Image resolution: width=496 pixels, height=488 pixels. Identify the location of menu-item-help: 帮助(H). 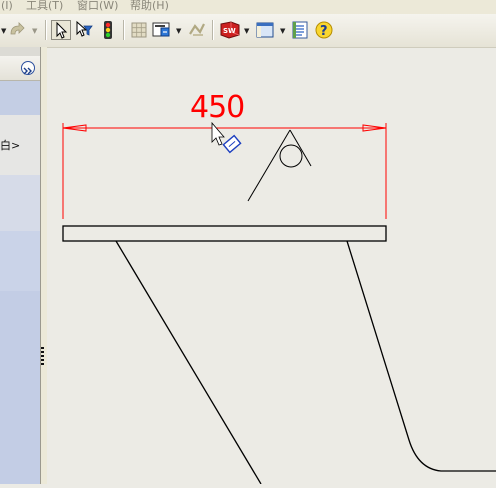
(149, 6).